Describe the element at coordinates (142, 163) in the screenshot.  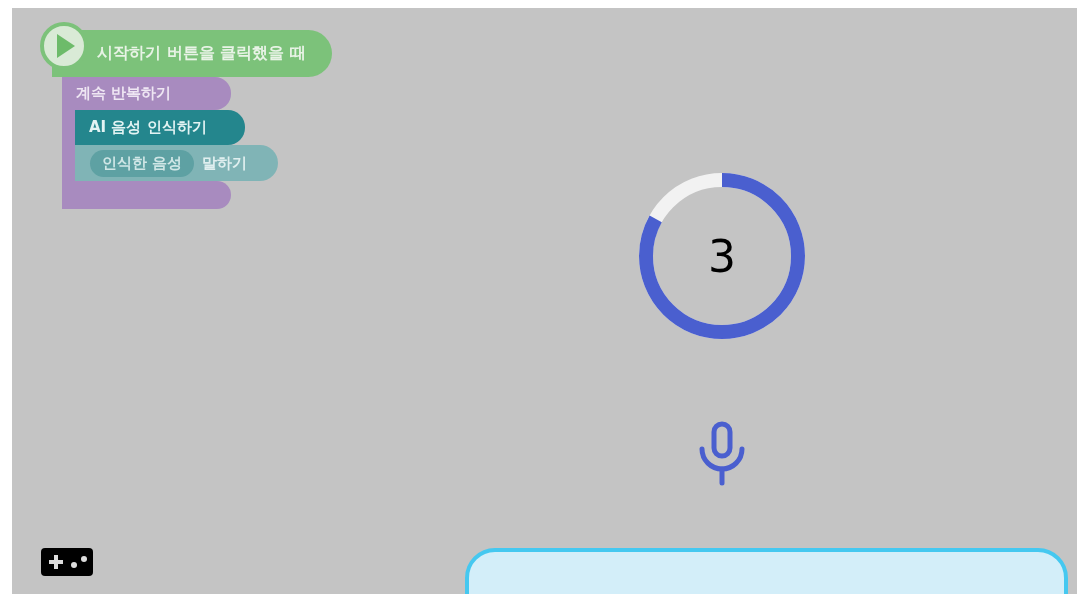
I see `recognized-voice-reporter: 인식한 음성` at that location.